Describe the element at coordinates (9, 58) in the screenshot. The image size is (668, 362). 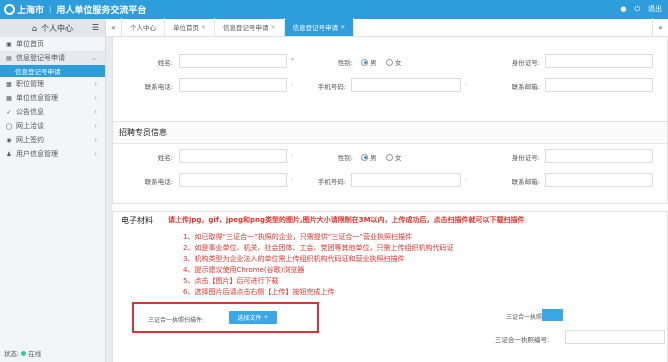
I see `doc-icon: ▤` at that location.